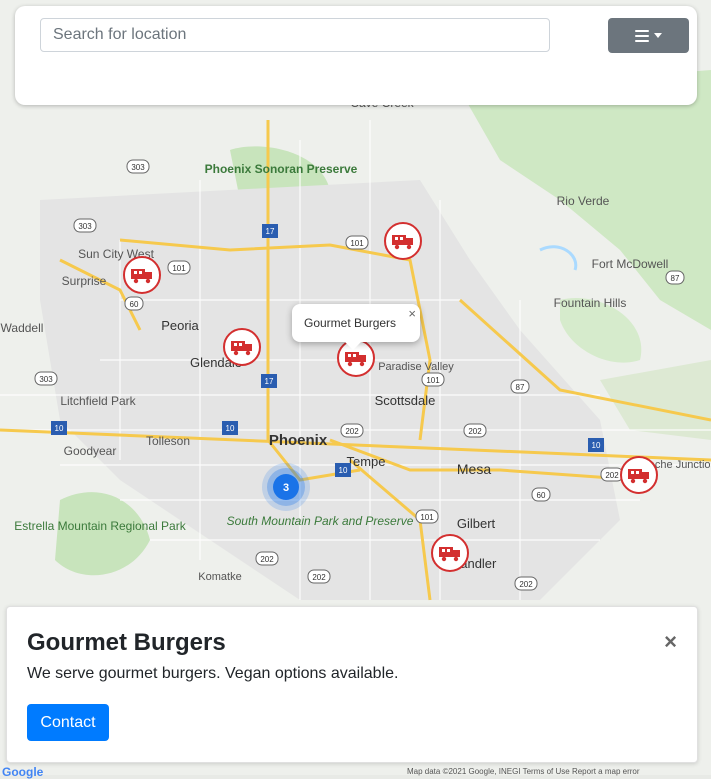 The image size is (711, 779). I want to click on map-label: Estrella Mountain Regional Park, so click(100, 526).